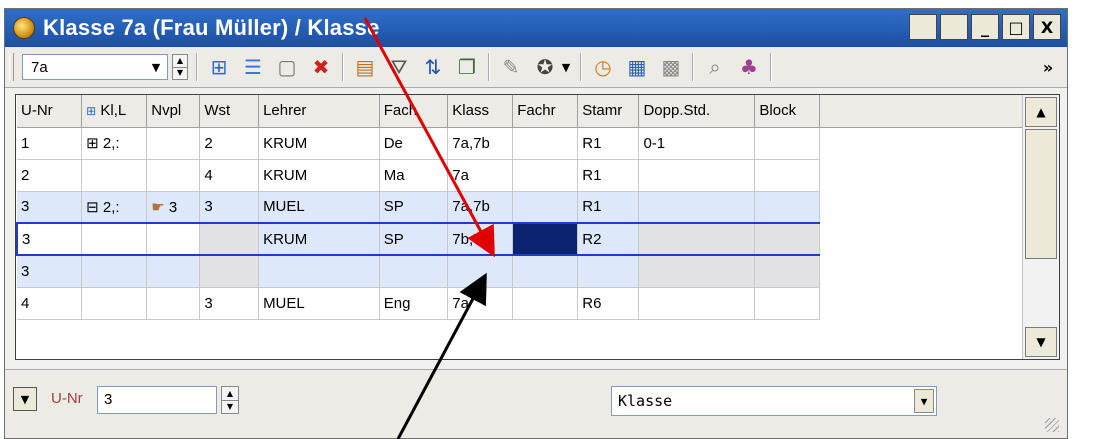  I want to click on new-icon: ▢, so click(287, 67).